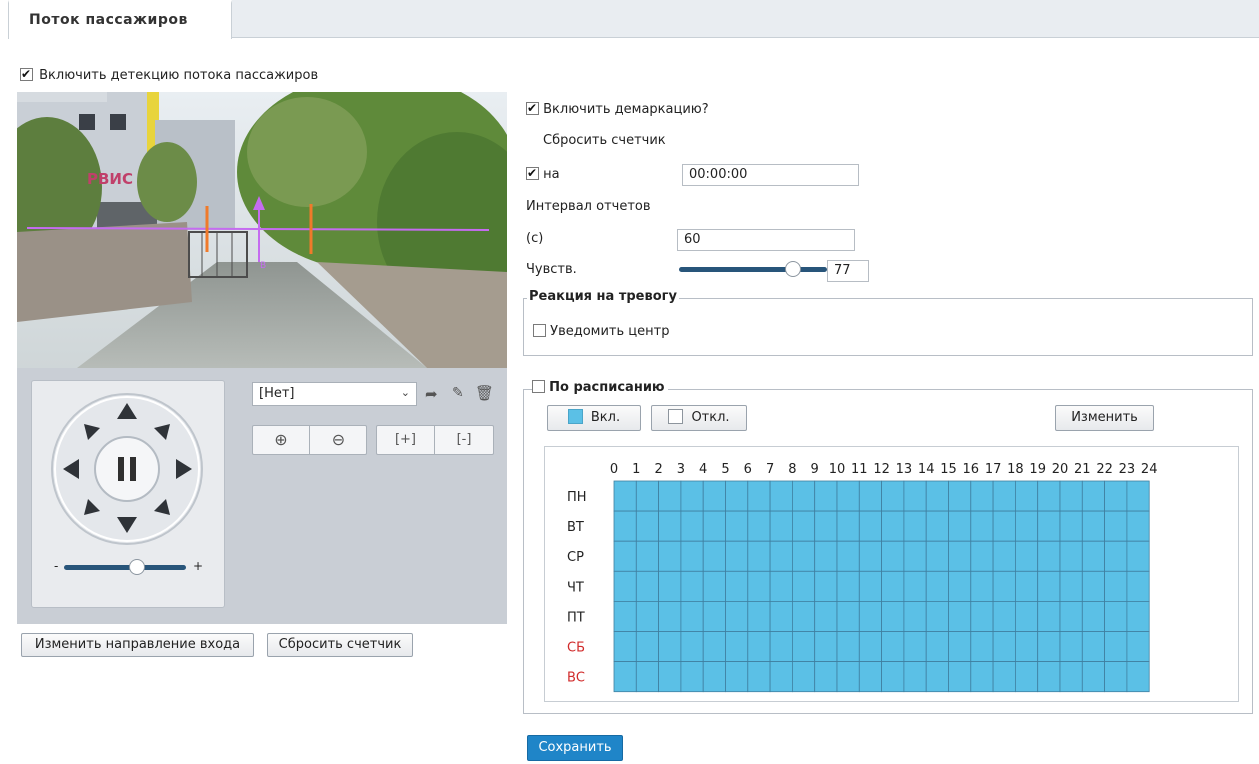 The width and height of the screenshot is (1259, 764). I want to click on reset-at-row: на, so click(543, 173).